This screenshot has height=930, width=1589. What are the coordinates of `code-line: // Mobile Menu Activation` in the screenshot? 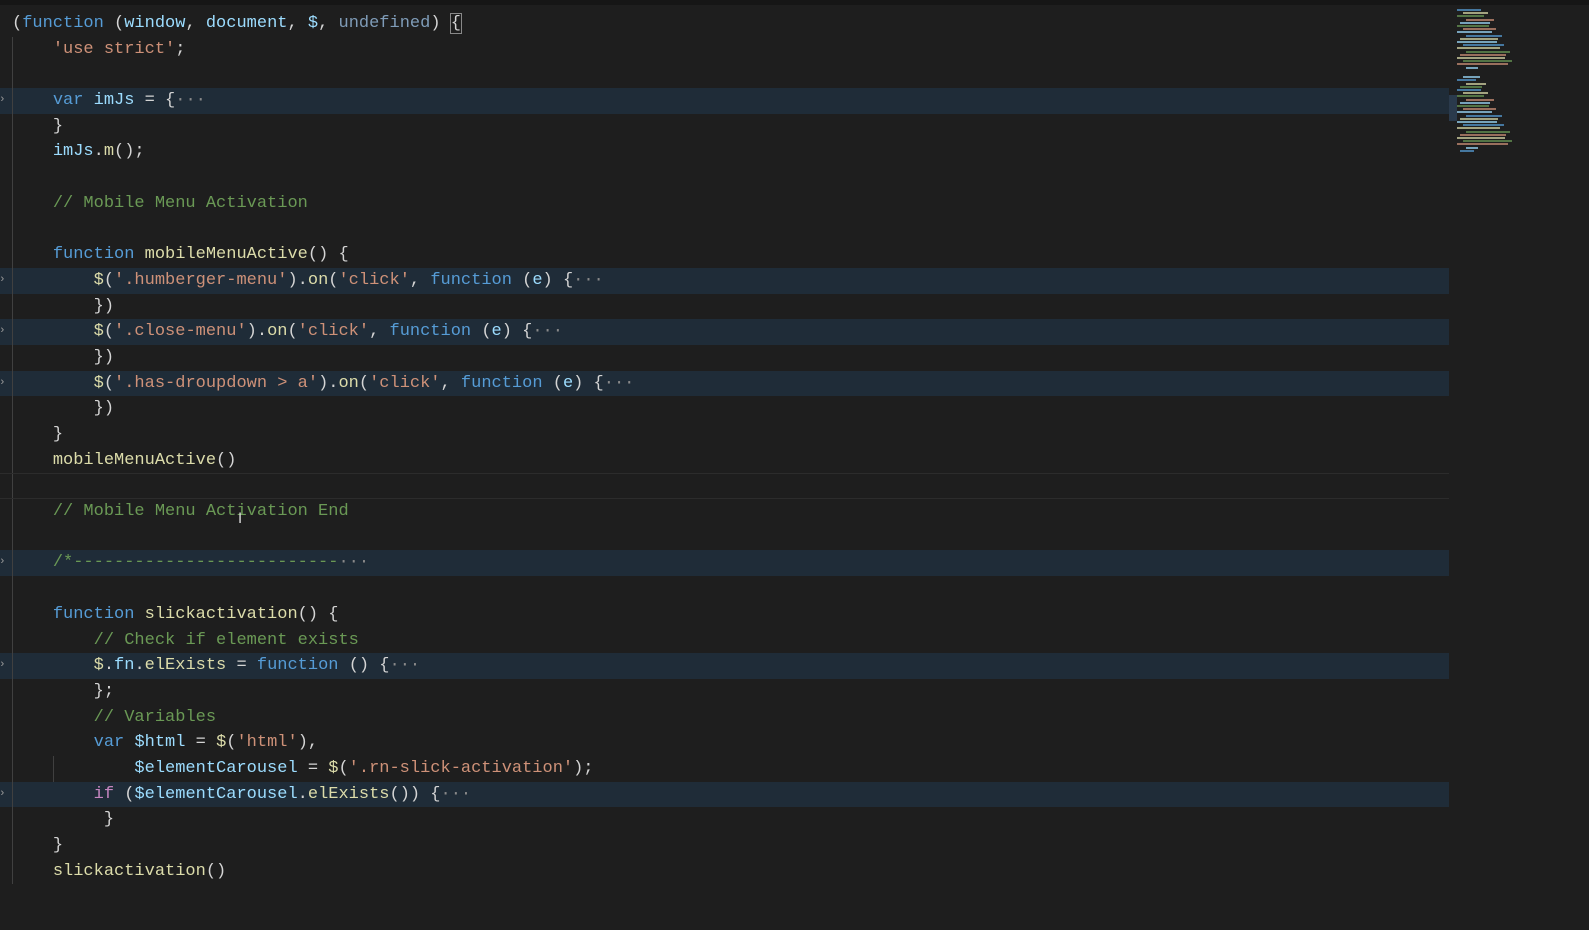 It's located at (724, 203).